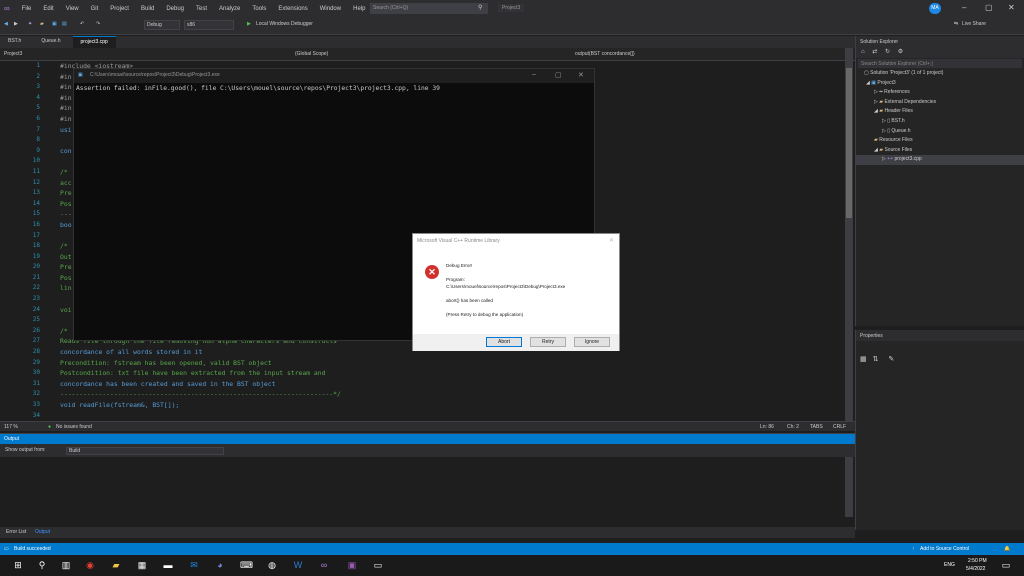  What do you see at coordinates (74, 427) in the screenshot?
I see `issues-status: No issues found` at bounding box center [74, 427].